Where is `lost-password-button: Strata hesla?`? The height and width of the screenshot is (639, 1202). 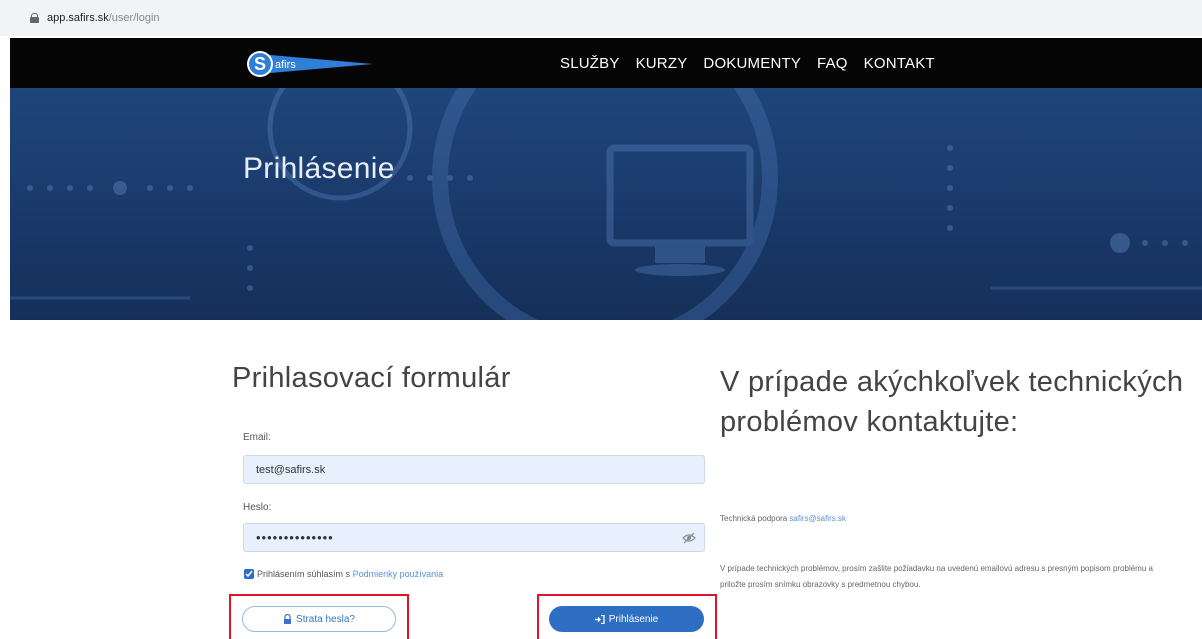 lost-password-button: Strata hesla? is located at coordinates (319, 619).